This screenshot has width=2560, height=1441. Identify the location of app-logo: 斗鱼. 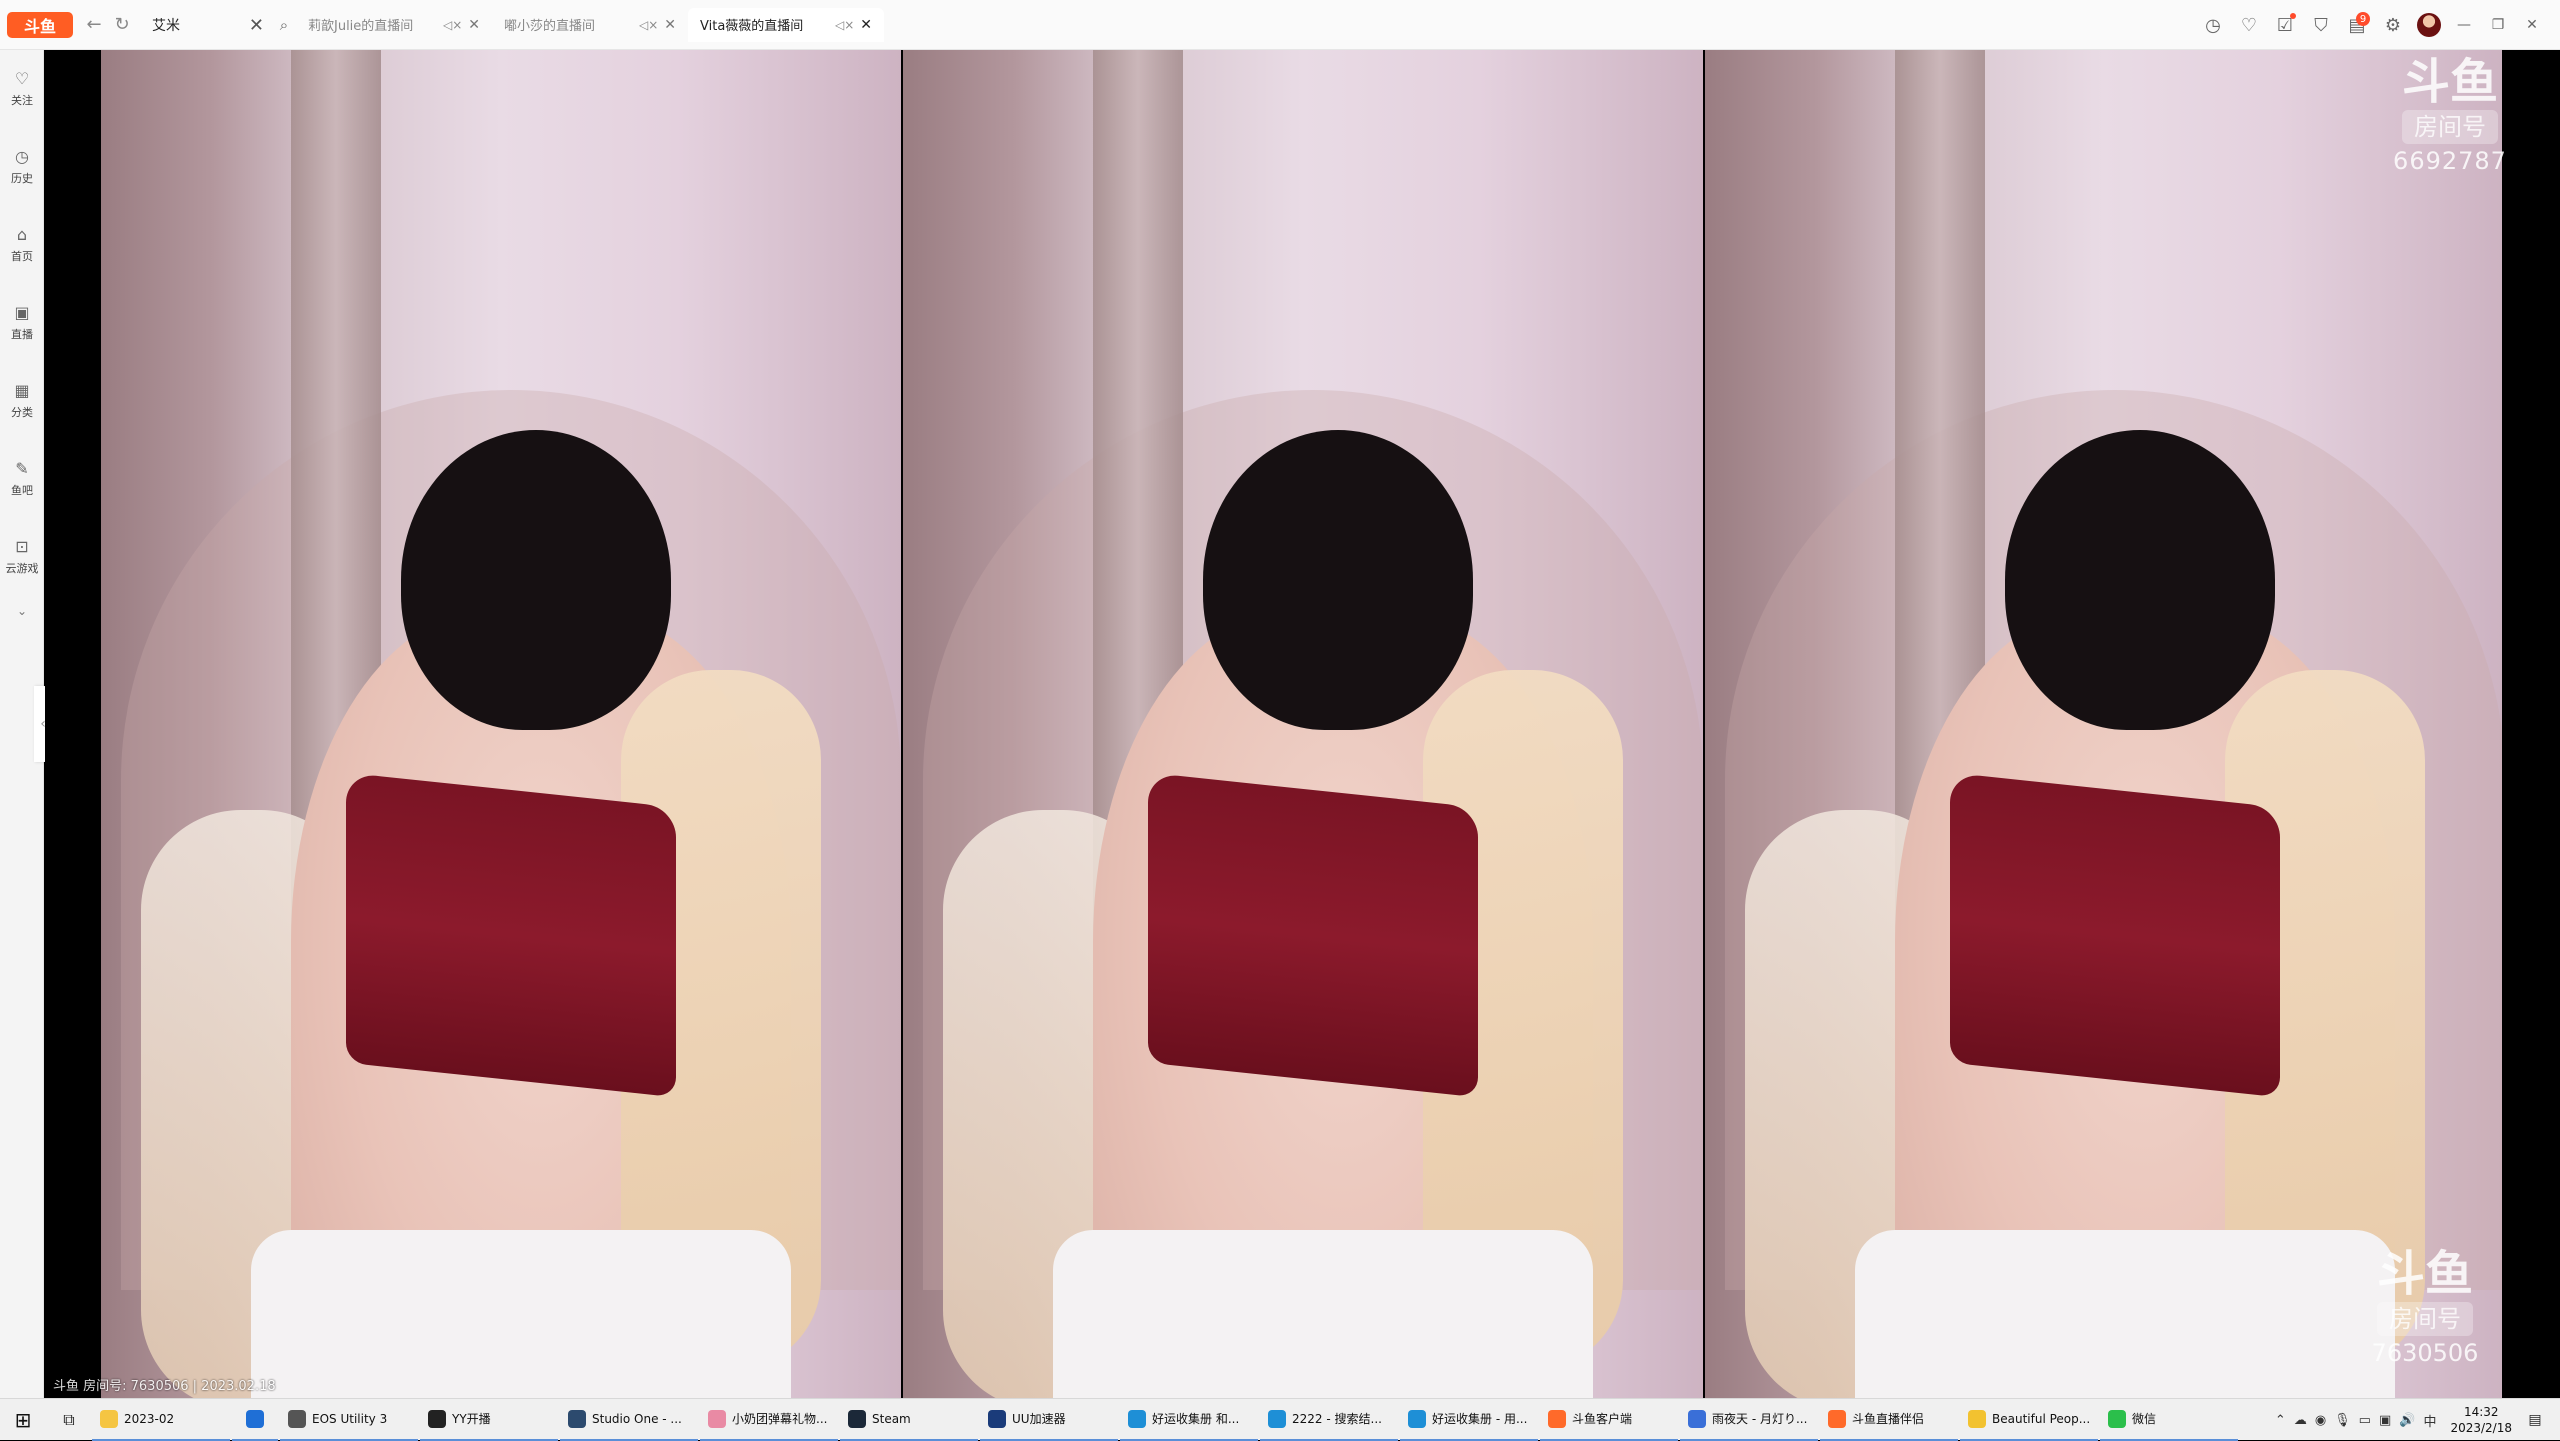
(40, 25).